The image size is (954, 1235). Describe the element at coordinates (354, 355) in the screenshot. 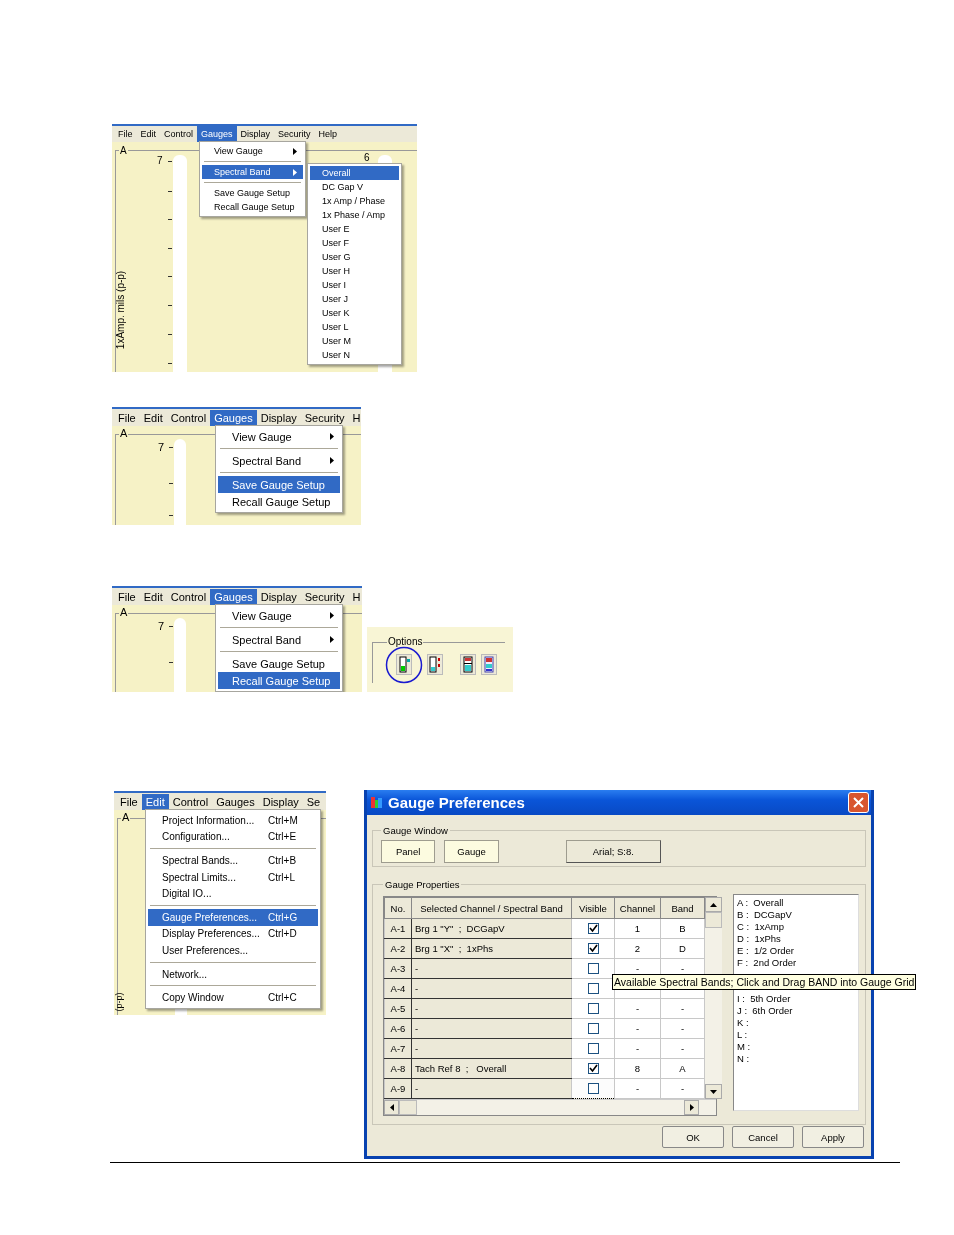

I see `menu-item: User N` at that location.